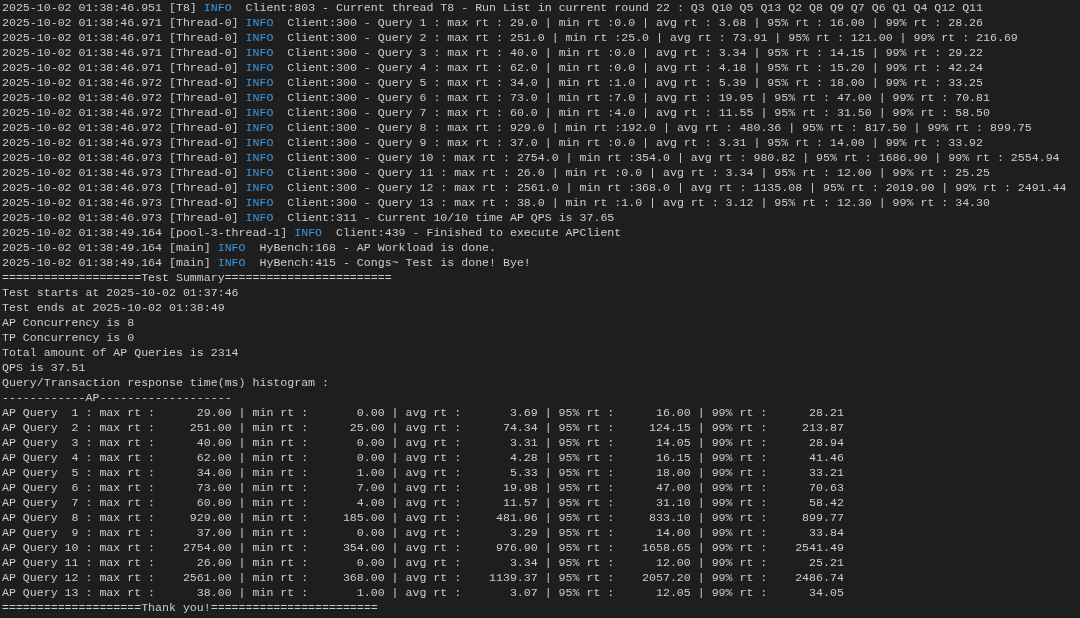 This screenshot has width=1080, height=618. I want to click on log-message: Client:803 - Current thread T8 - Run List in current round 22 : Q3 Q10 Q5 Q13 Q2 Q8 Q9 Q7 Q6 Q1 Q4 Q12 Q11, so click(614, 7).